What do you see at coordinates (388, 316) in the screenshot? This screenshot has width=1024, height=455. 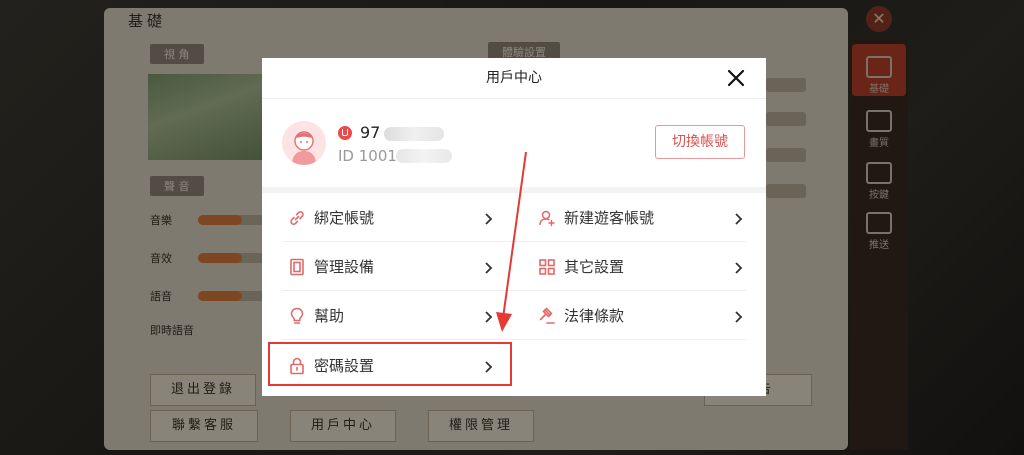 I see `menu-item-help: 幫助` at bounding box center [388, 316].